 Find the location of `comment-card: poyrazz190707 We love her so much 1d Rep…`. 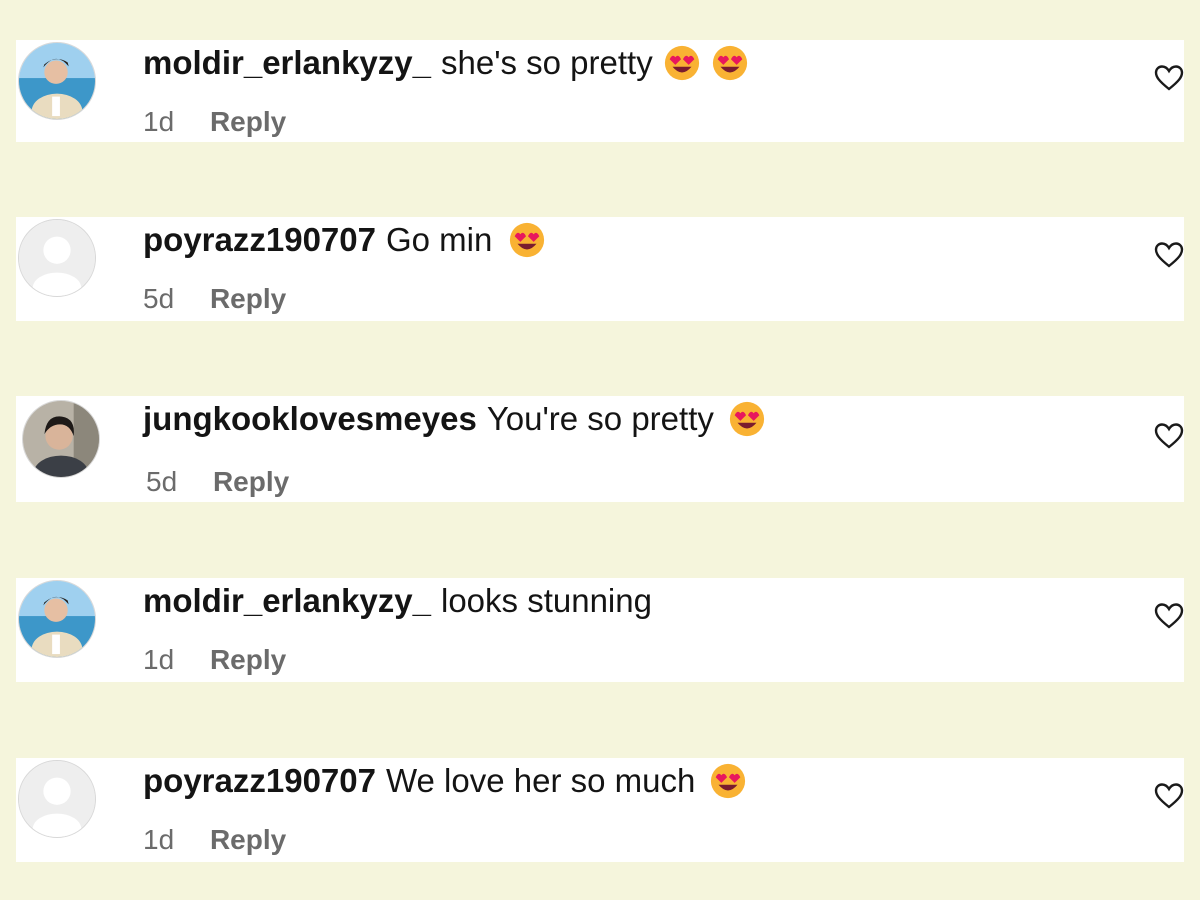

comment-card: poyrazz190707 We love her so much 1d Rep… is located at coordinates (600, 810).